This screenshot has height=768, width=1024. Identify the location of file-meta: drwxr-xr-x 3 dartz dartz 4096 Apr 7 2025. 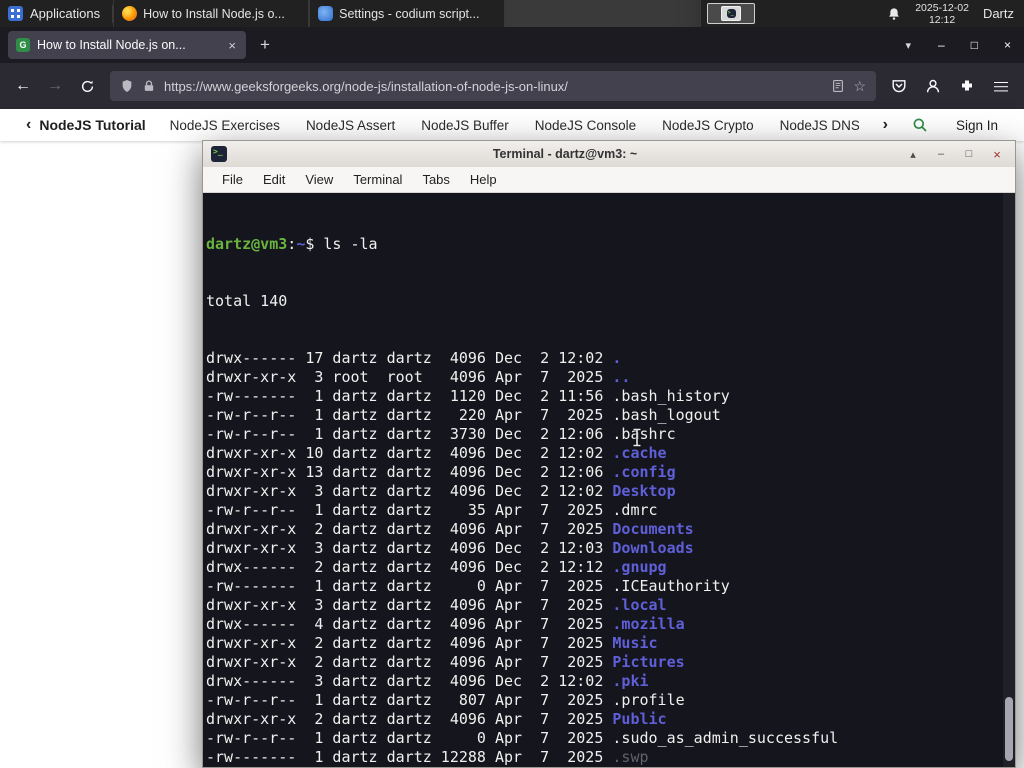
(409, 605).